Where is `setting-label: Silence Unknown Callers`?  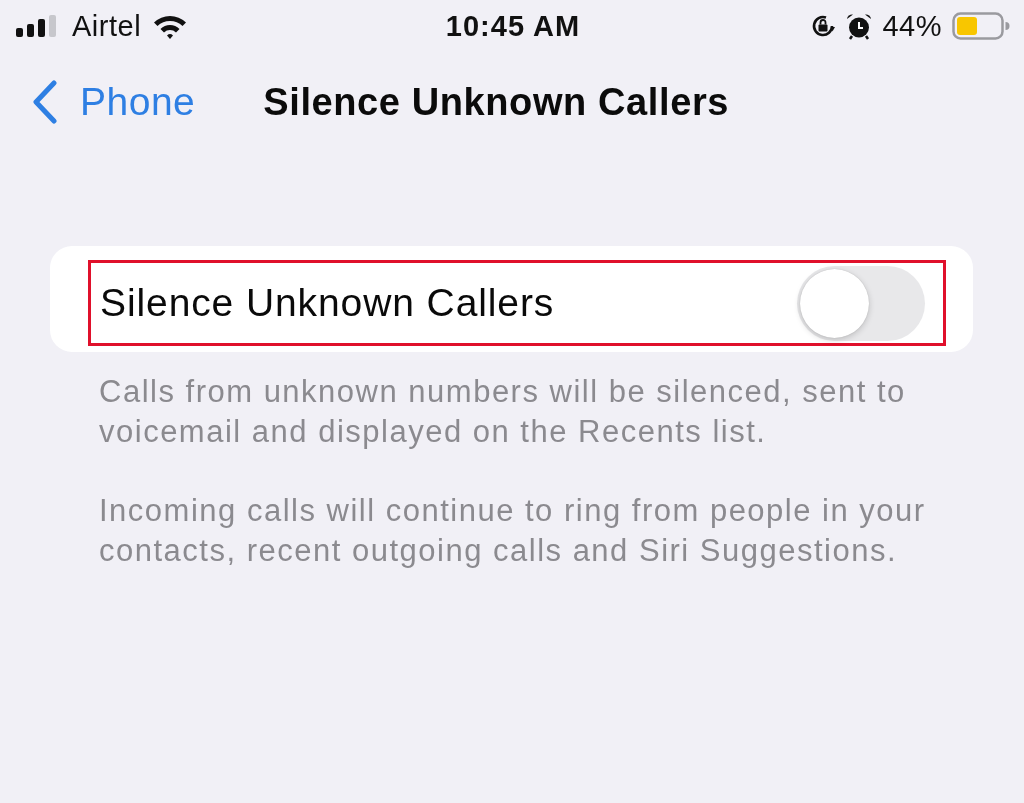 setting-label: Silence Unknown Callers is located at coordinates (327, 303).